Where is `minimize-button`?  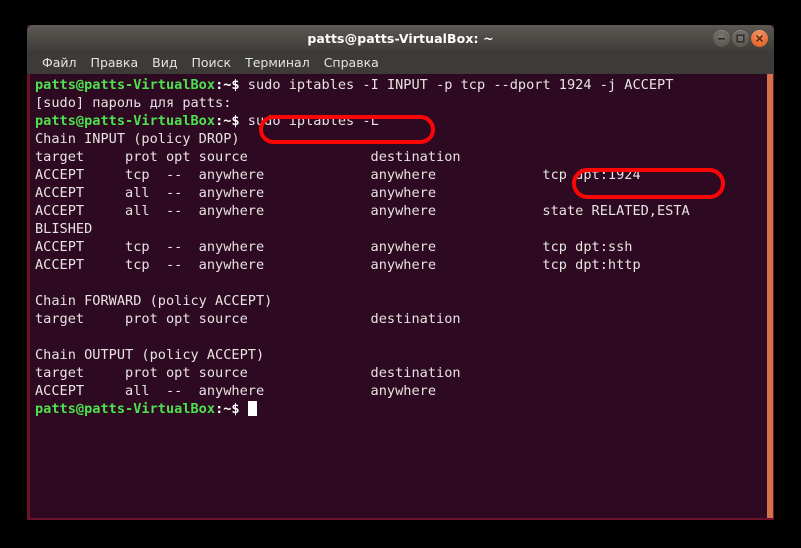 minimize-button is located at coordinates (721, 38).